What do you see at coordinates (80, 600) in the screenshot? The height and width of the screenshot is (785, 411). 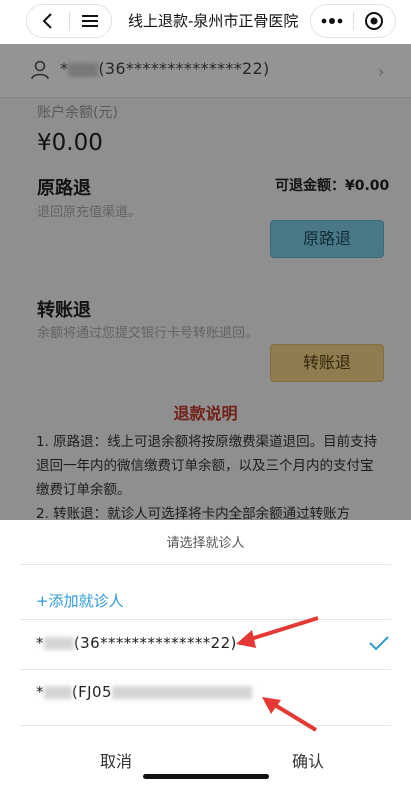 I see `add-patient-link: +添加就诊人` at bounding box center [80, 600].